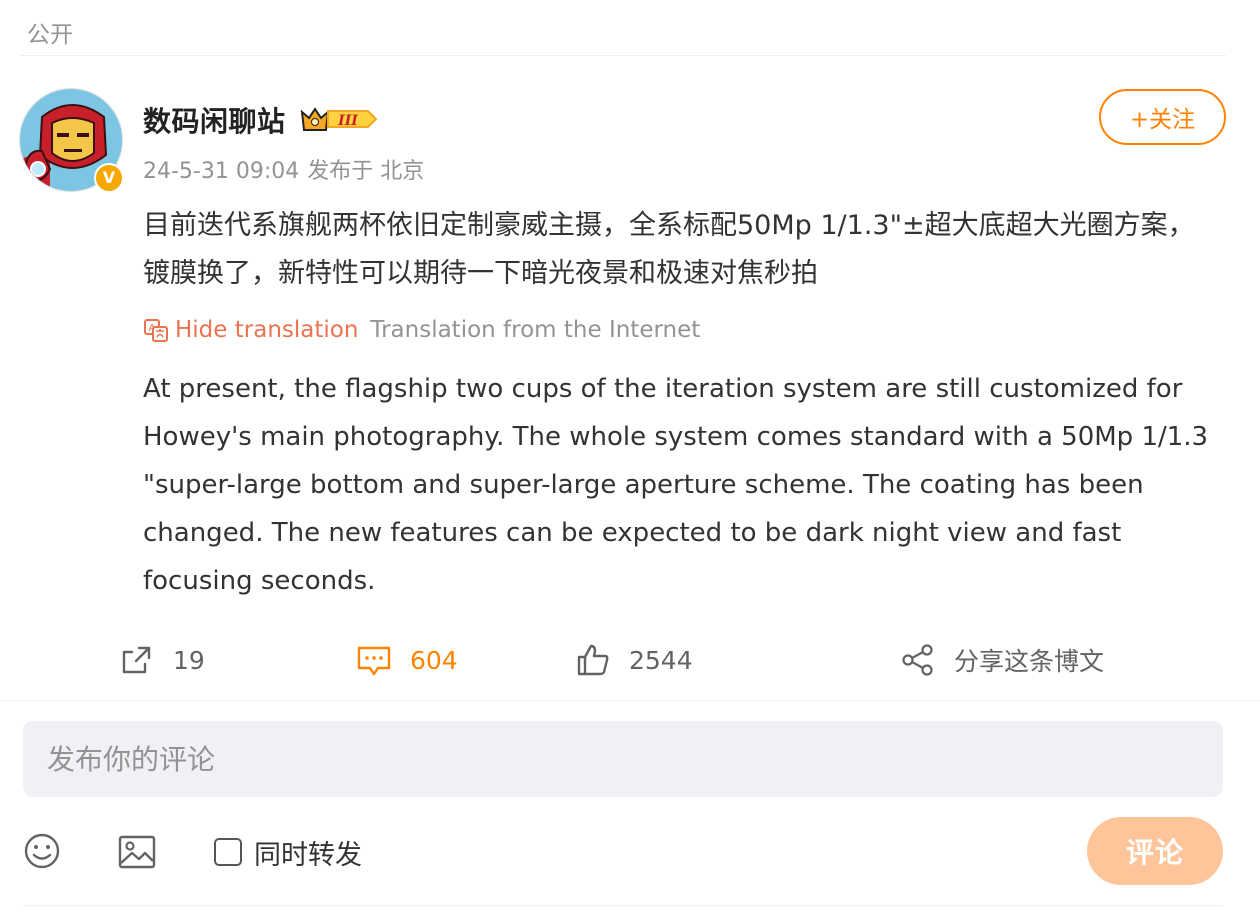 This screenshot has width=1260, height=912. What do you see at coordinates (189, 660) in the screenshot?
I see `repost-count: 19` at bounding box center [189, 660].